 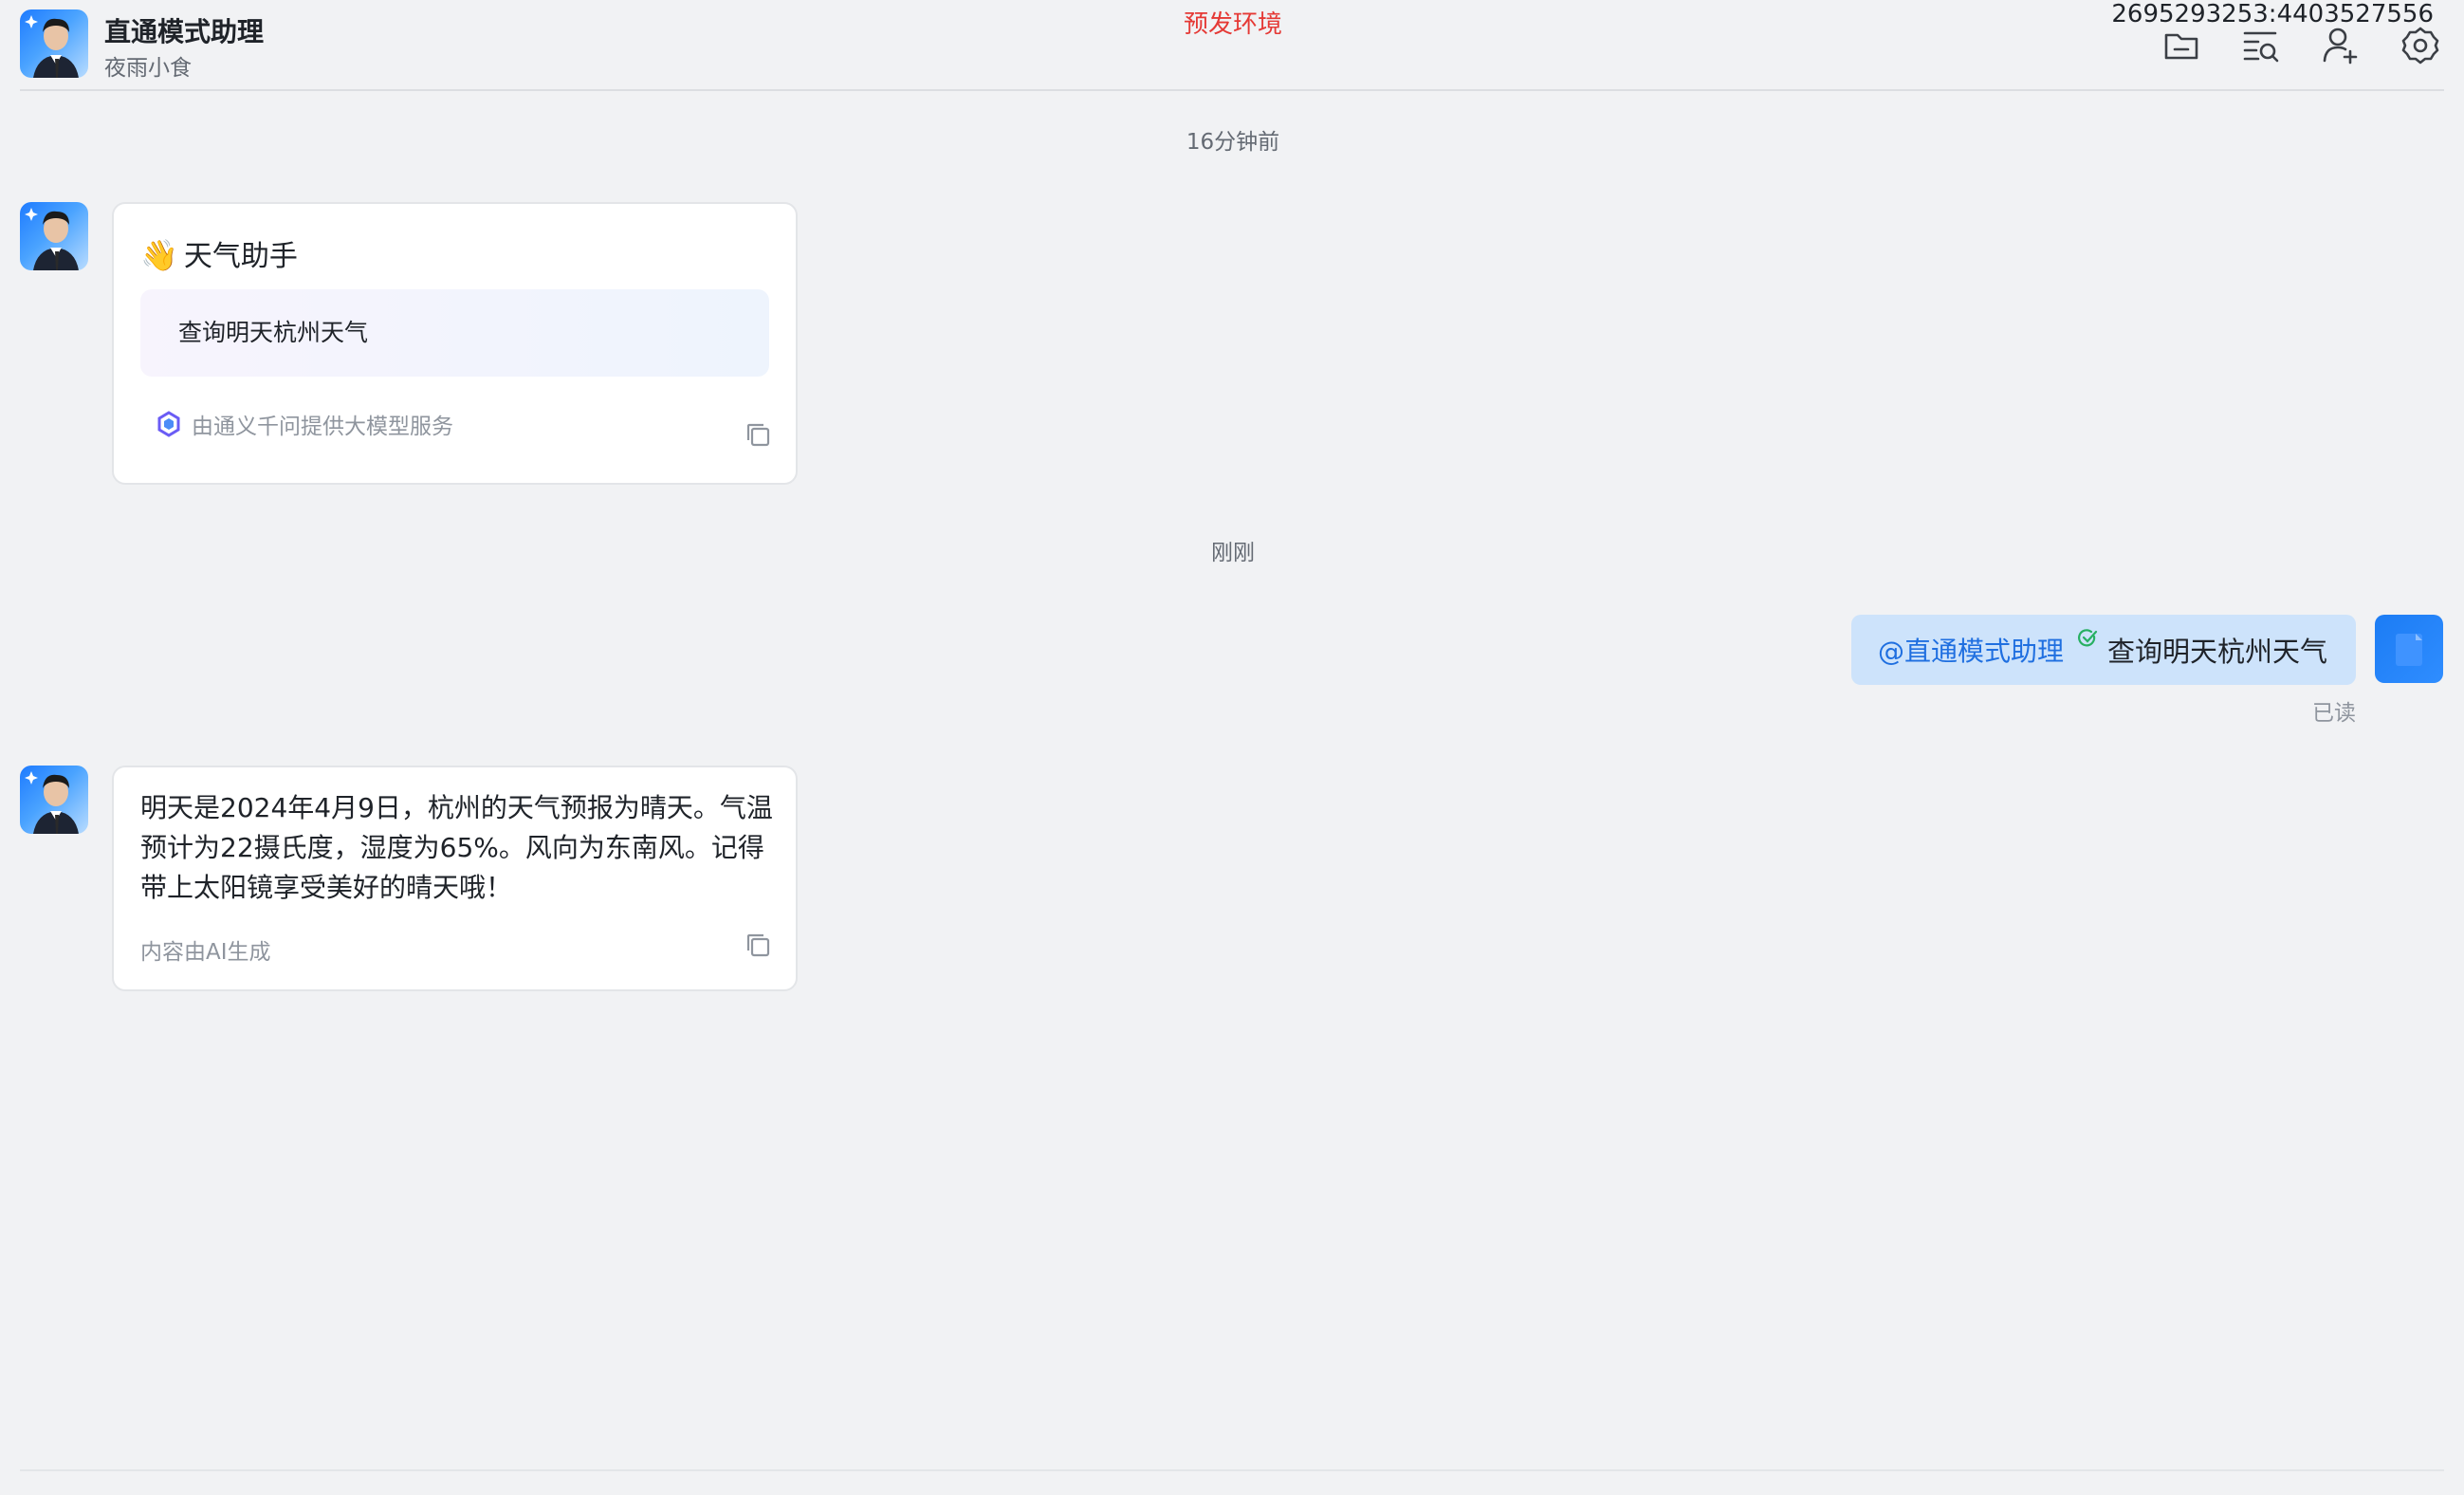 I want to click on settings-icon, so click(x=2420, y=46).